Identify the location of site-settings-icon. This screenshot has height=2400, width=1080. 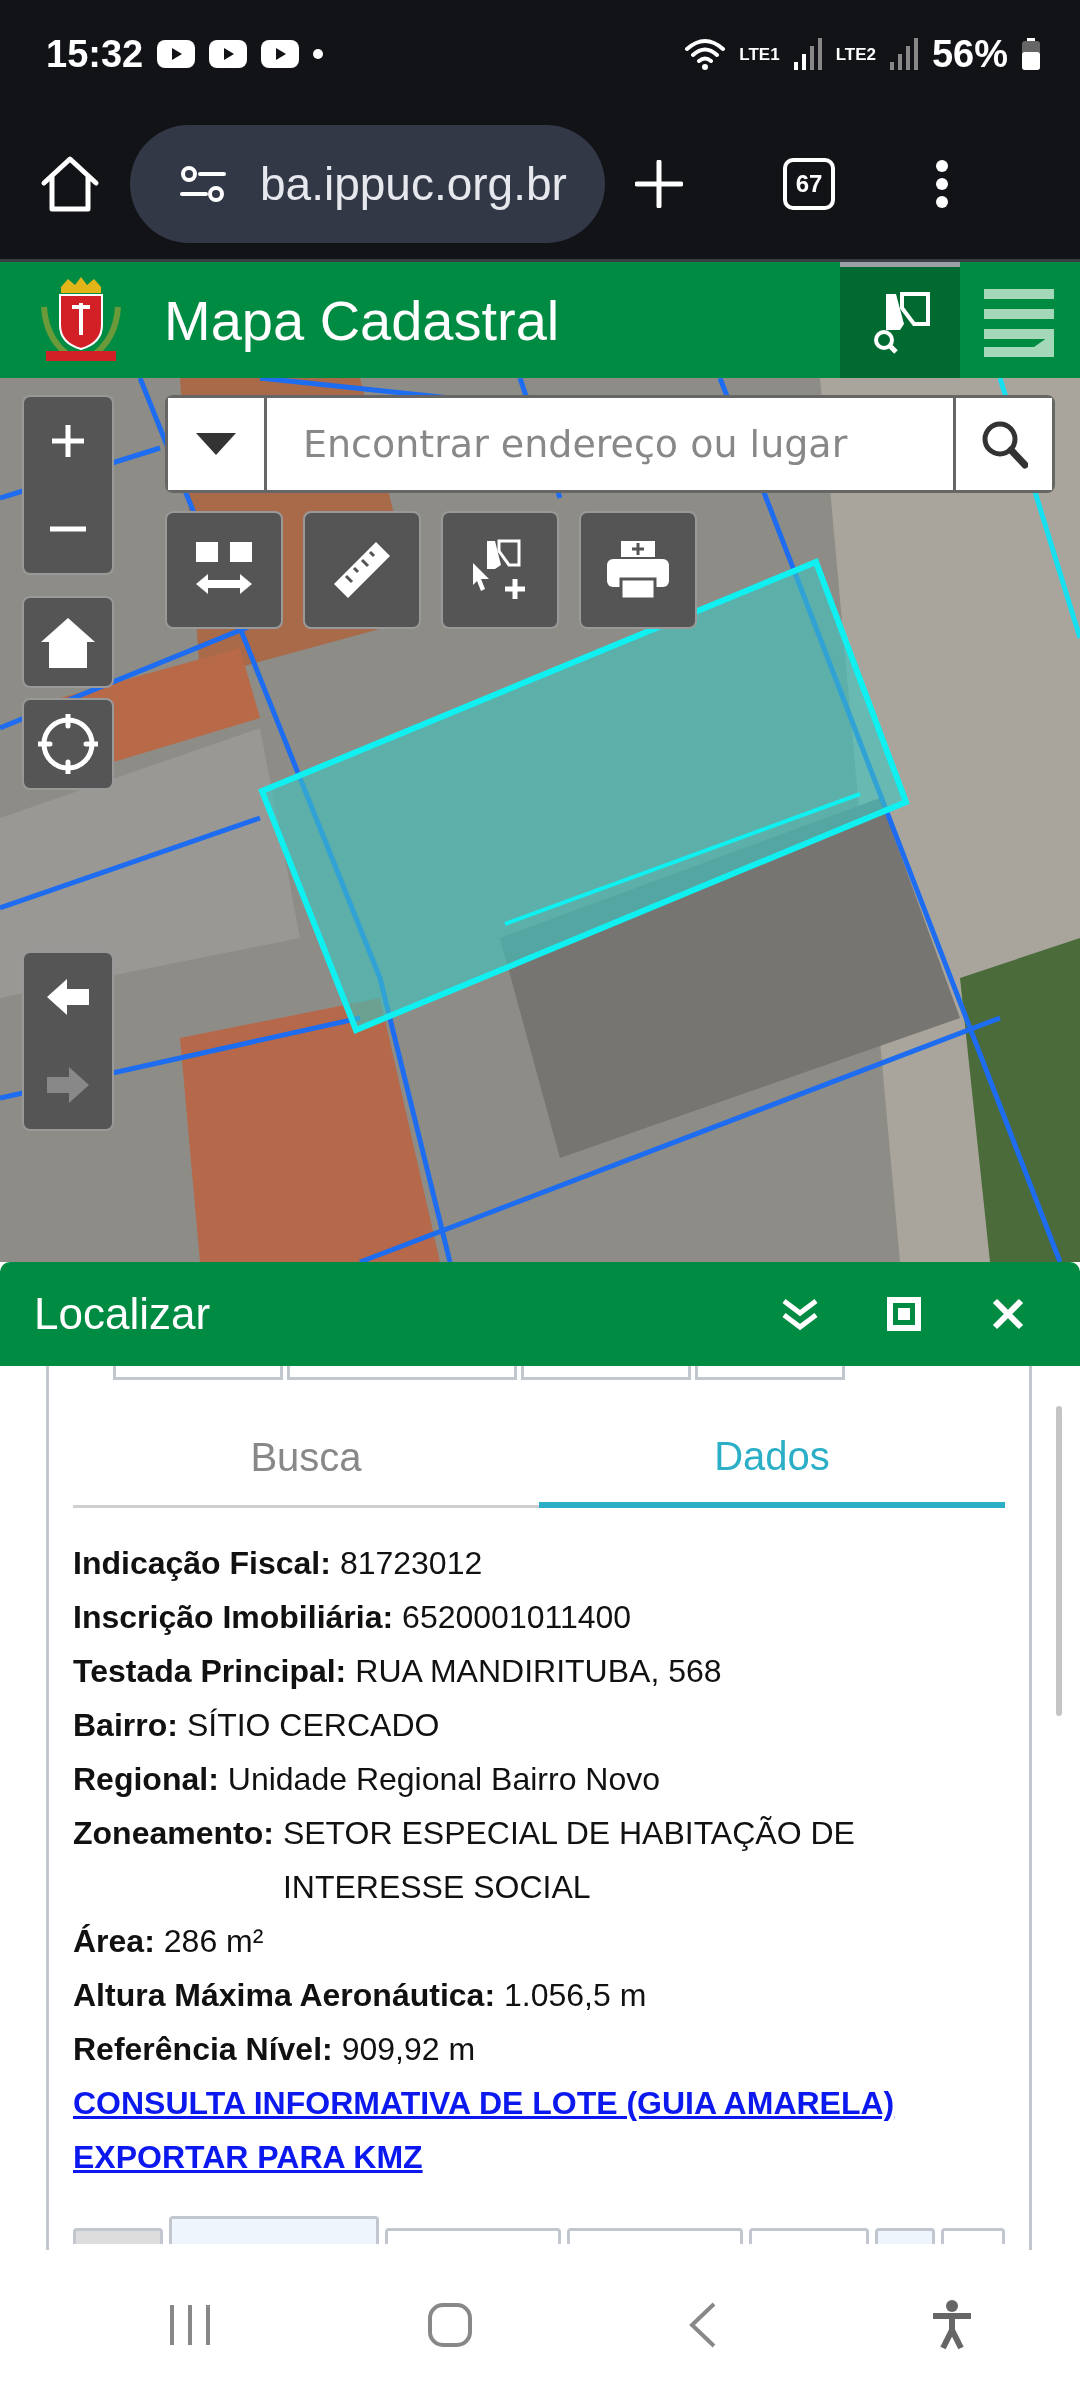
(203, 183).